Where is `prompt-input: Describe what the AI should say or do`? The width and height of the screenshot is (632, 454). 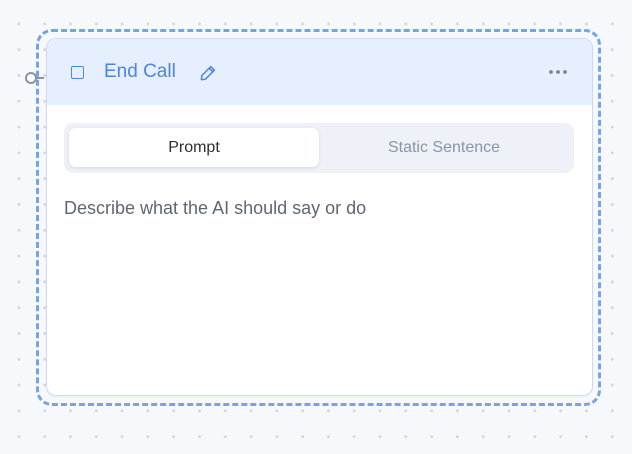
prompt-input: Describe what the AI should say or do is located at coordinates (215, 208).